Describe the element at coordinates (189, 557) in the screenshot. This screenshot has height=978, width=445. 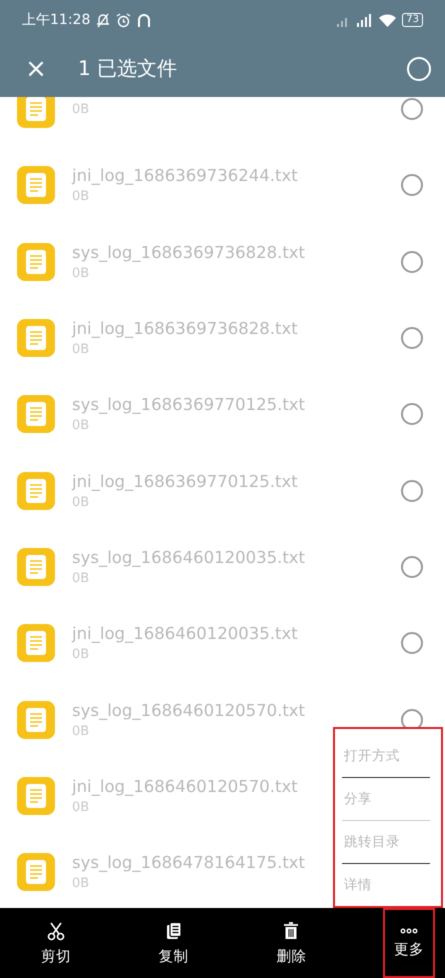
I see `file-name: sys_log_1686460120035.txt` at that location.